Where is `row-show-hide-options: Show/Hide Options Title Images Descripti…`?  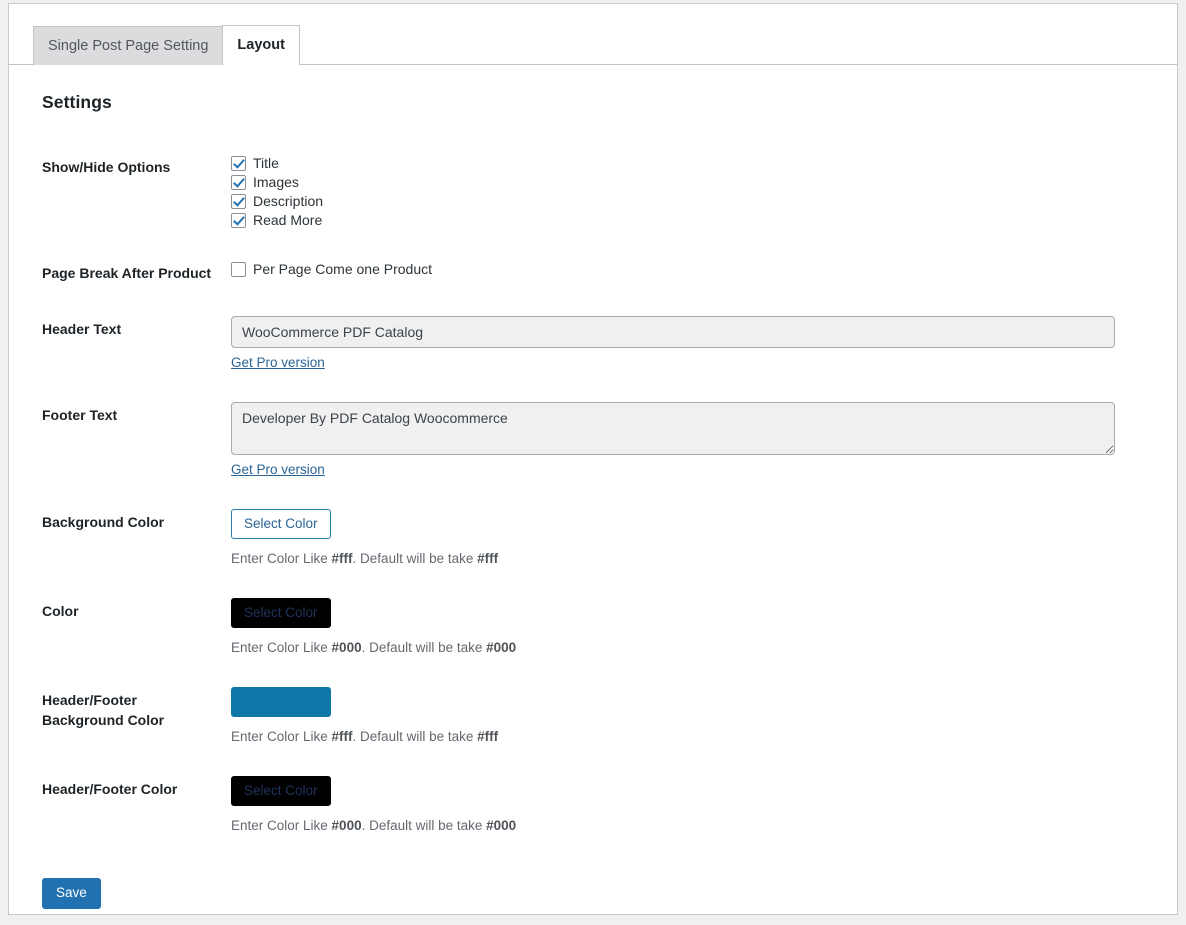 row-show-hide-options: Show/Hide Options Title Images Descripti… is located at coordinates (593, 192).